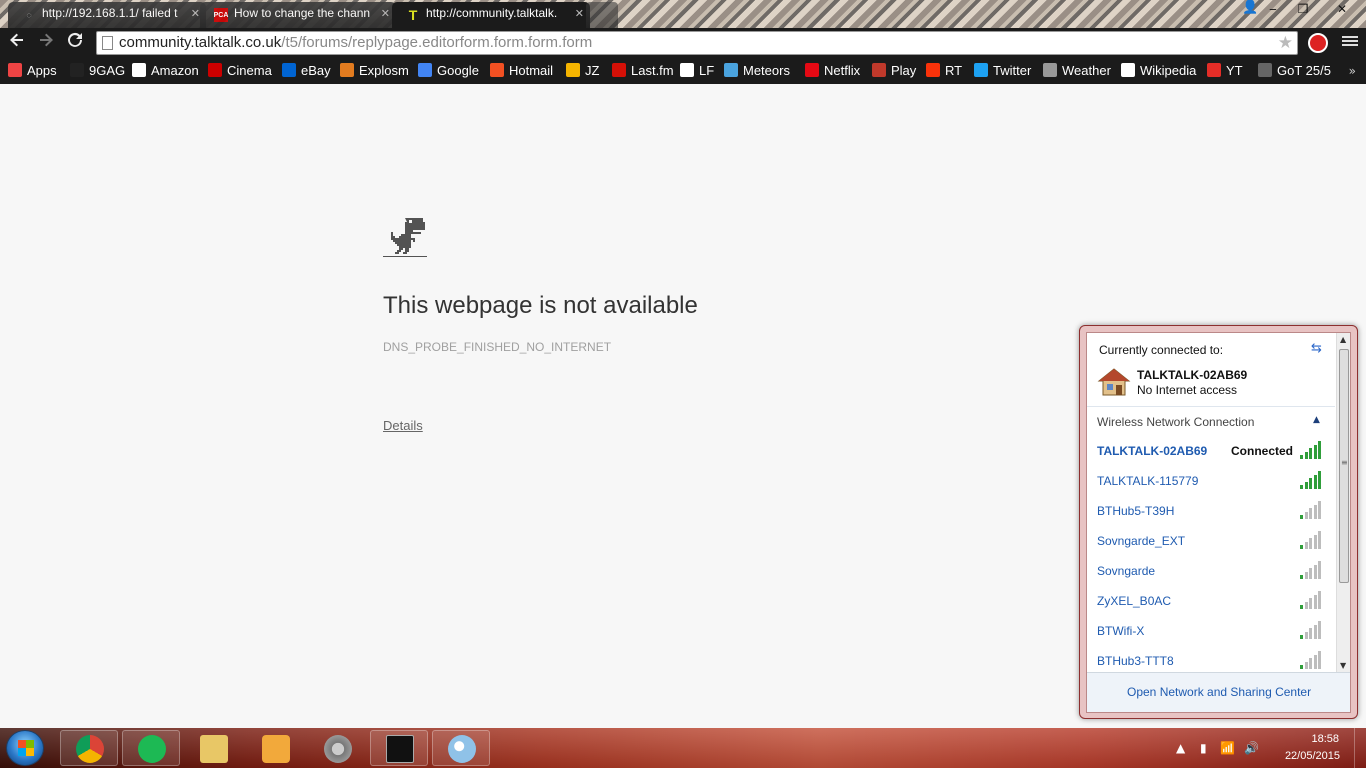 This screenshot has width=1366, height=768. I want to click on network-name: Sovngarde_EXT, so click(1141, 541).